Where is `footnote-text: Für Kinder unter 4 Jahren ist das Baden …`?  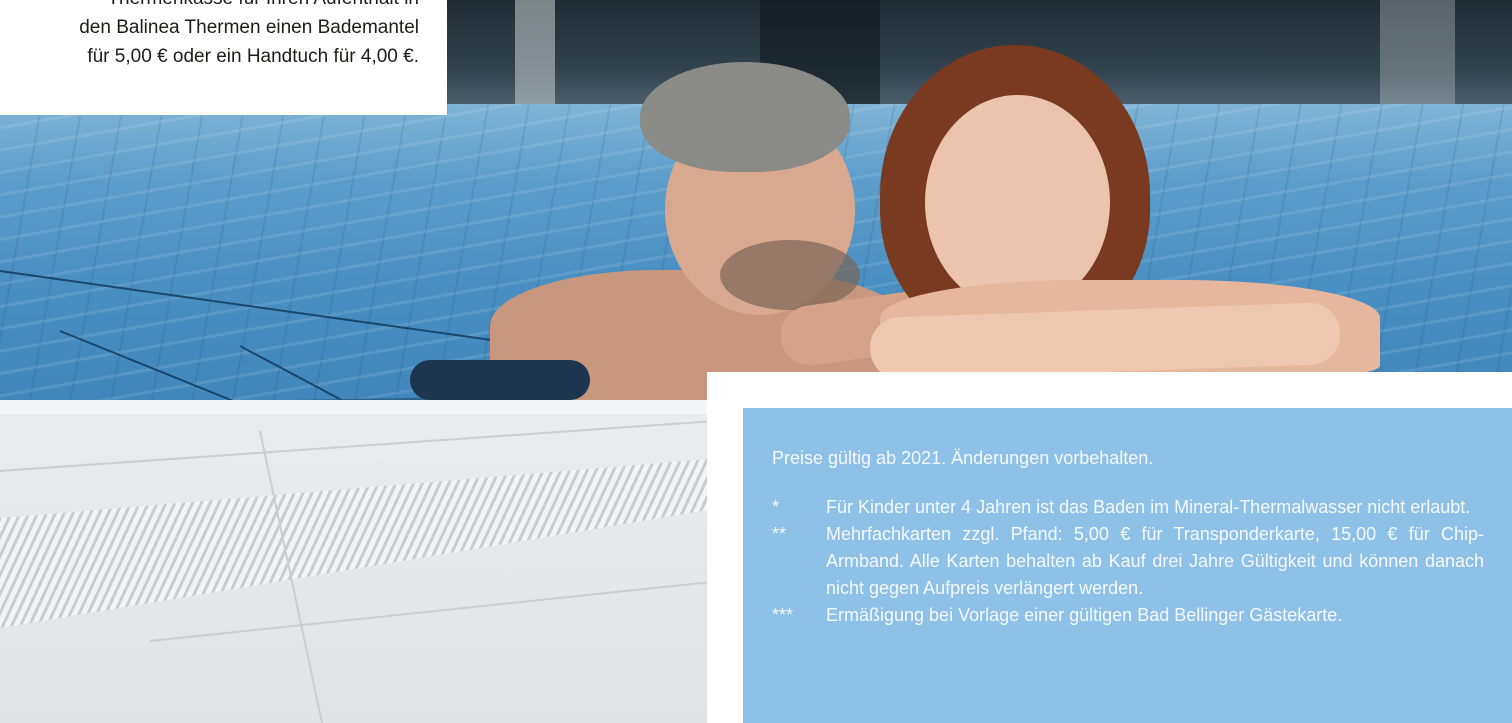
footnote-text: Für Kinder unter 4 Jahren ist das Baden … is located at coordinates (1148, 507).